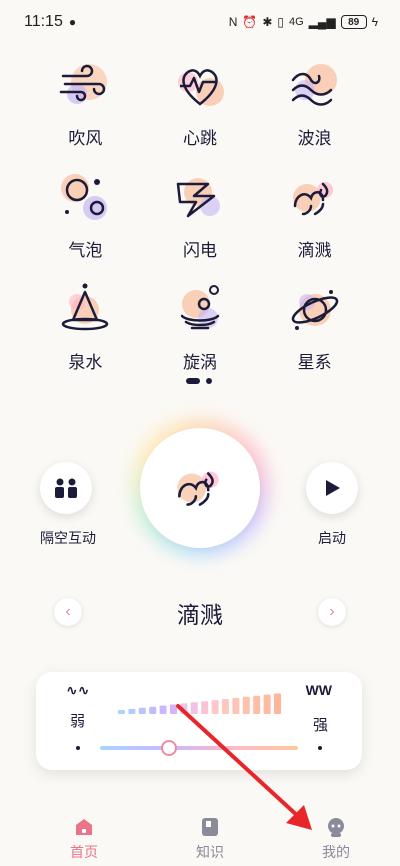 The width and height of the screenshot is (400, 866). Describe the element at coordinates (374, 22) in the screenshot. I see `charging-icon: ϟ` at that location.